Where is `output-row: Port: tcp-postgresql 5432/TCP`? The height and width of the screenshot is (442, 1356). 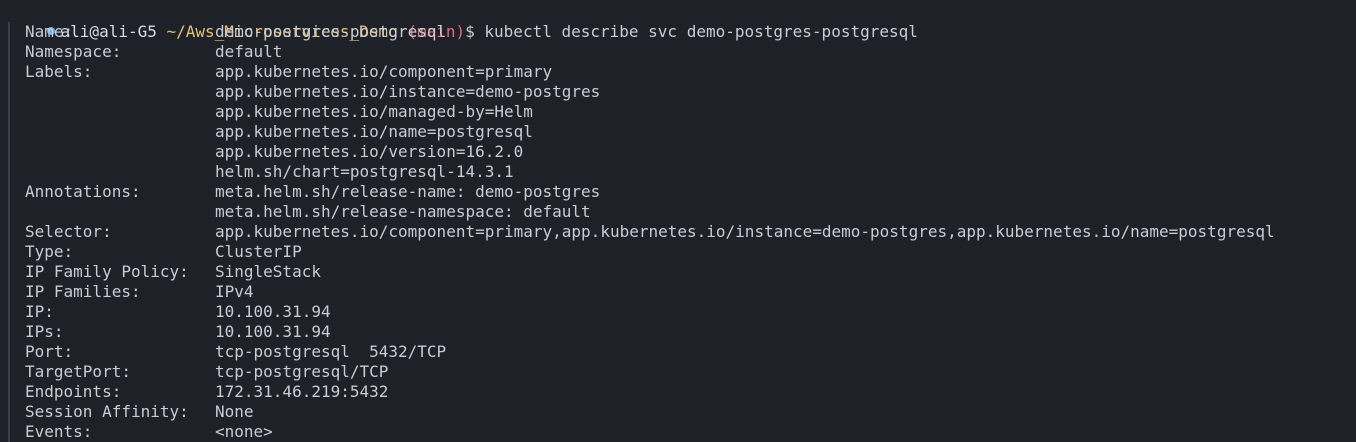 output-row: Port: tcp-postgresql 5432/TCP is located at coordinates (678, 352).